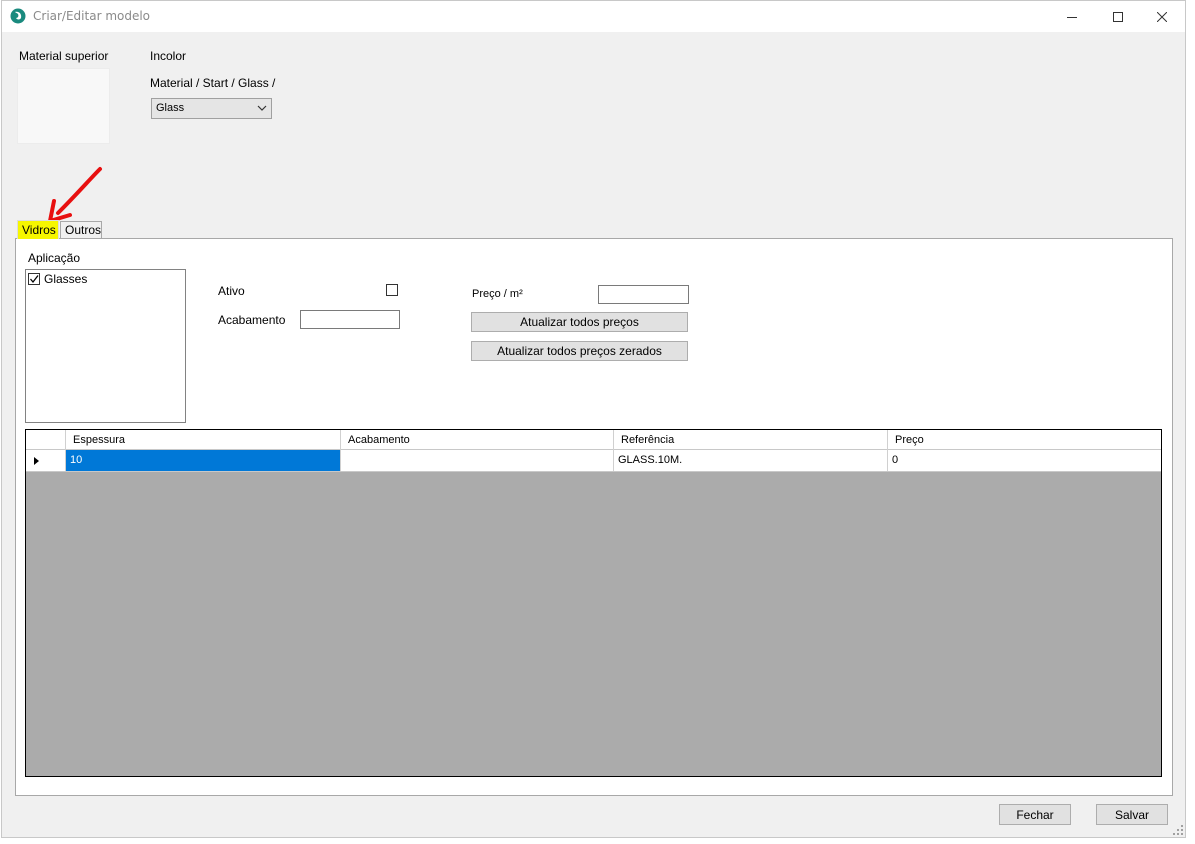  I want to click on current-row-arrow-icon, so click(36, 461).